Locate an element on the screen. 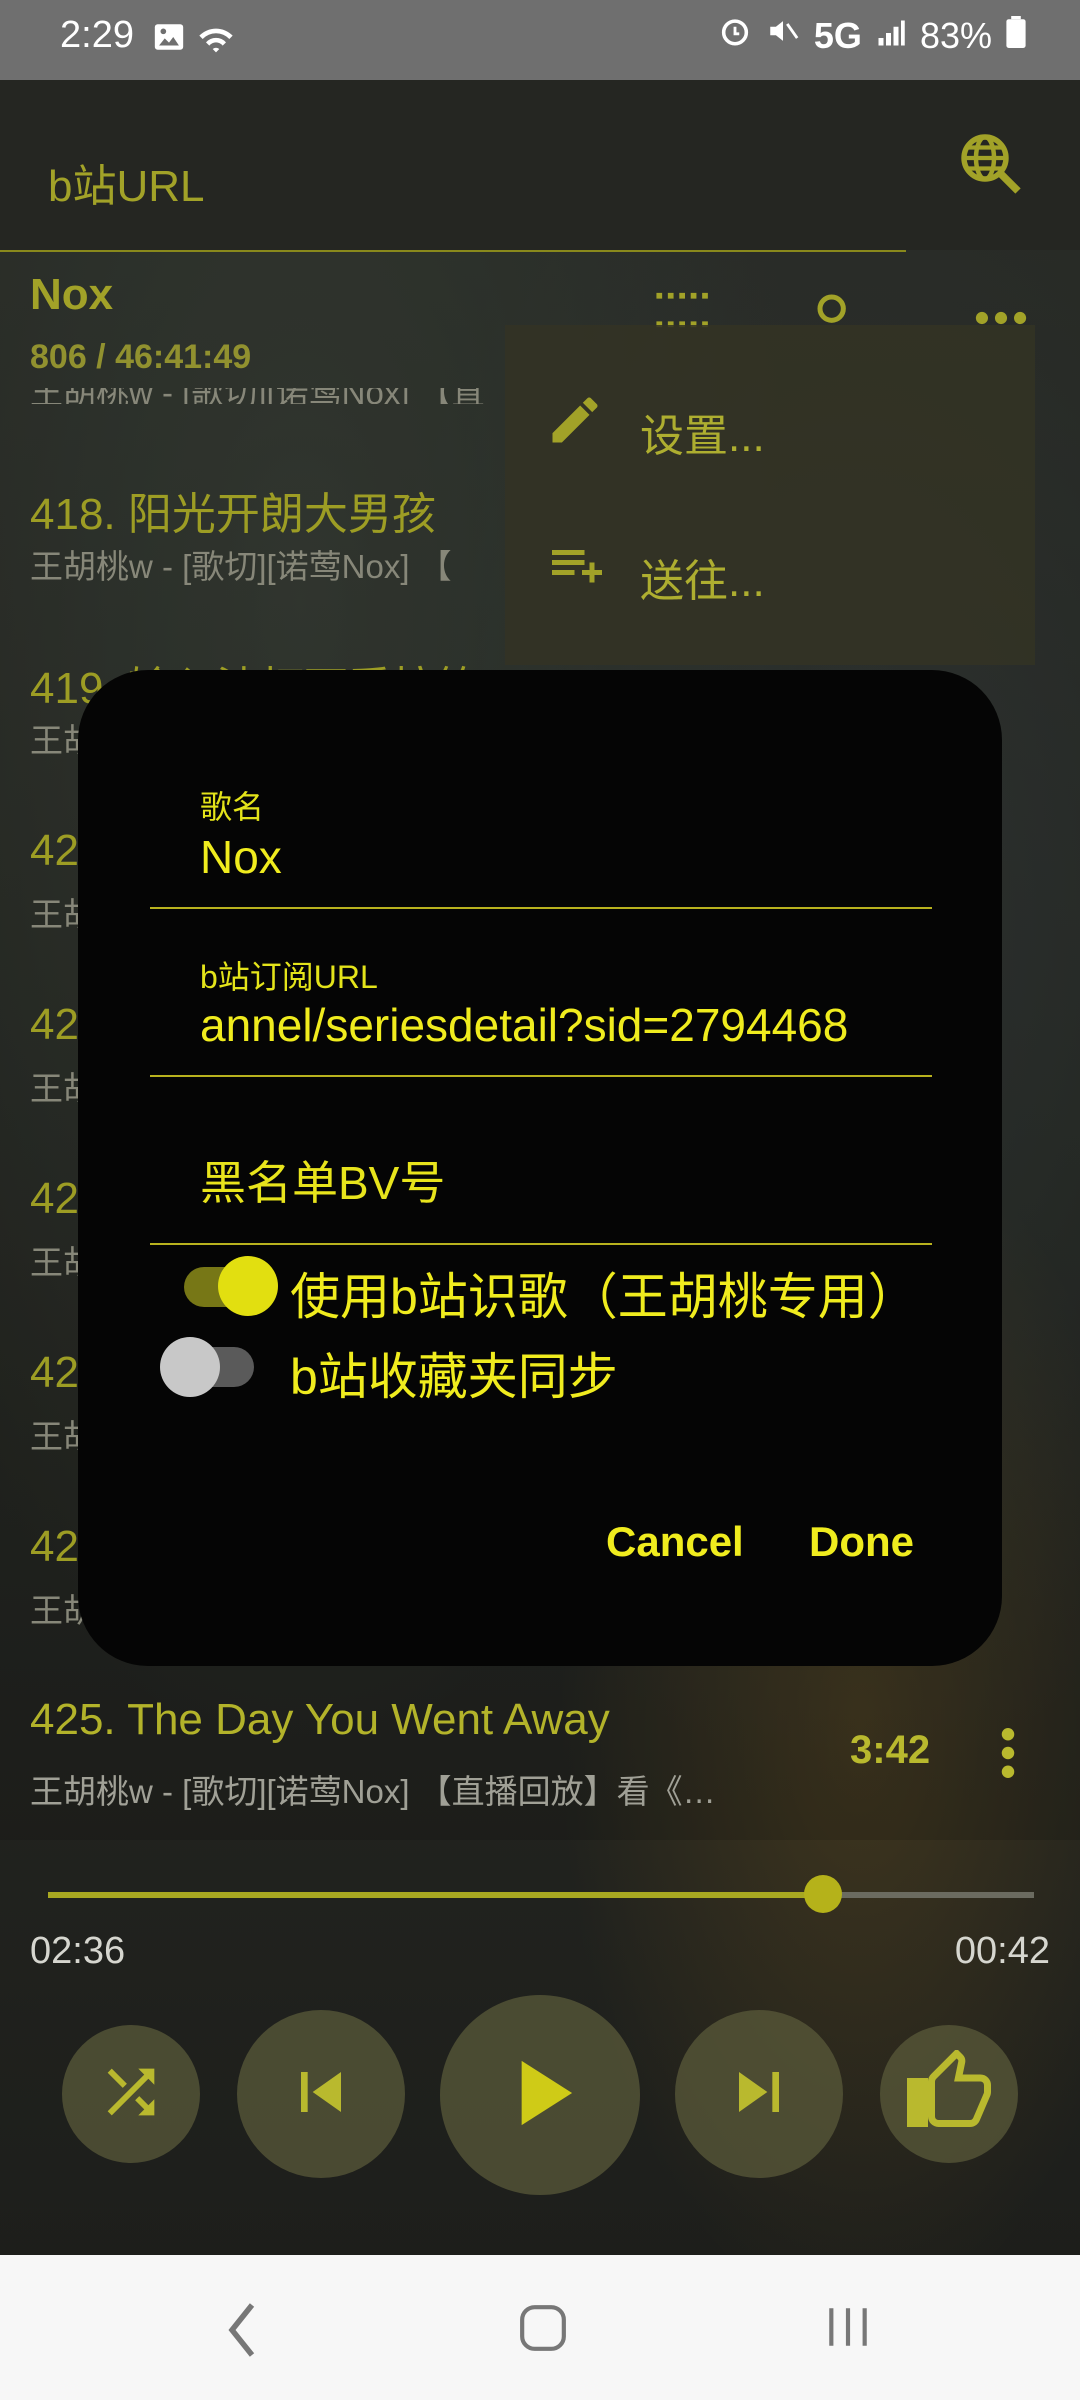 The height and width of the screenshot is (2400, 1080). url-field-box: annel/seriesdetail?sid=2794468 is located at coordinates (550, 1028).